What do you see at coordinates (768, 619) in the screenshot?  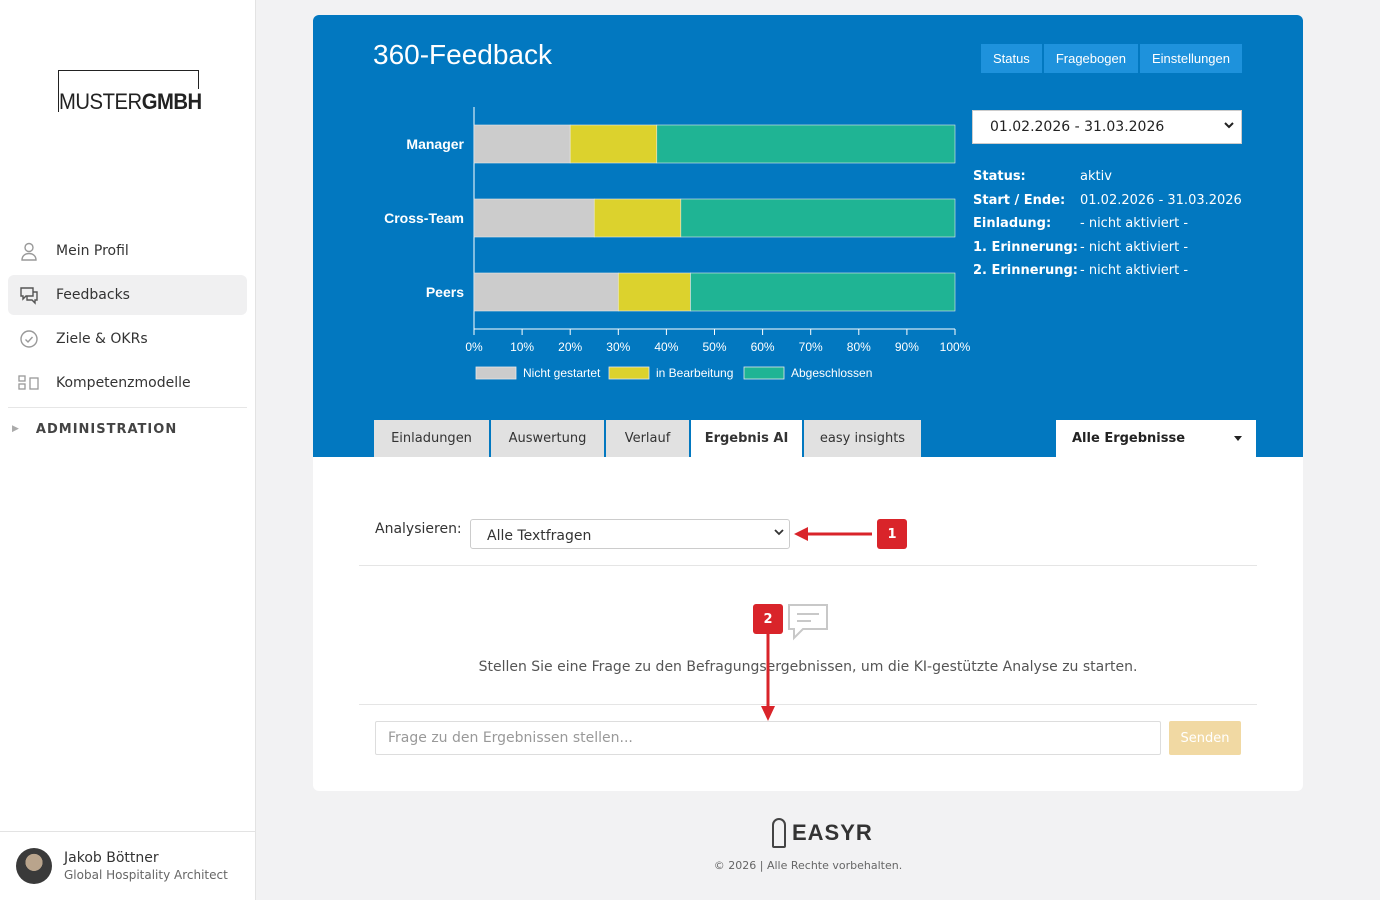 I see `annotation-badge-2: 2` at bounding box center [768, 619].